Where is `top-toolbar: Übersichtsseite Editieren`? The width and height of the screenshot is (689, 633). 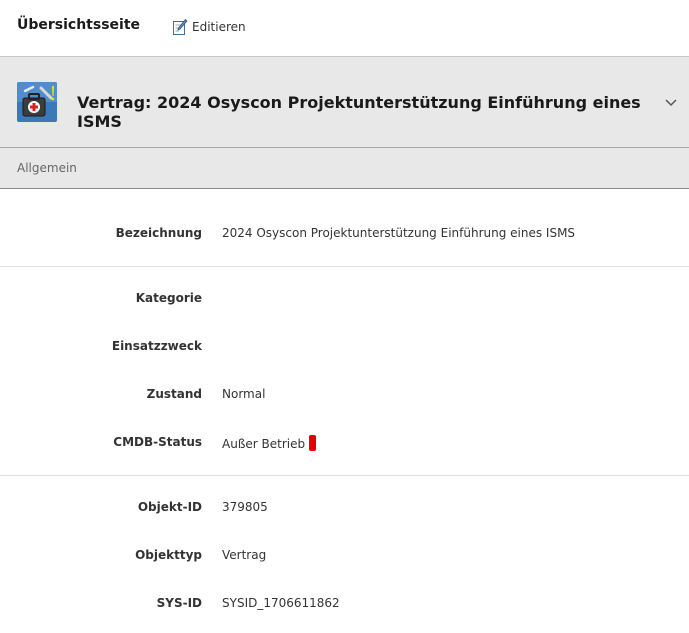
top-toolbar: Übersichtsseite Editieren is located at coordinates (344, 28).